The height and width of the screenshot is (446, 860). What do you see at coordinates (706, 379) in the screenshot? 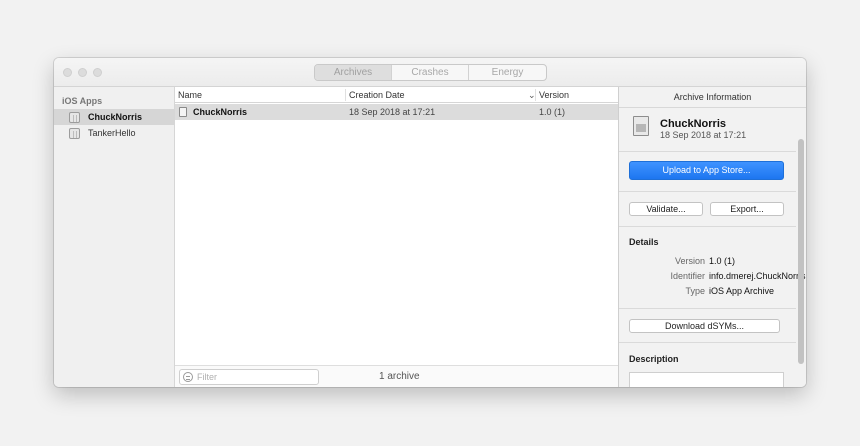
I see `description-textarea` at bounding box center [706, 379].